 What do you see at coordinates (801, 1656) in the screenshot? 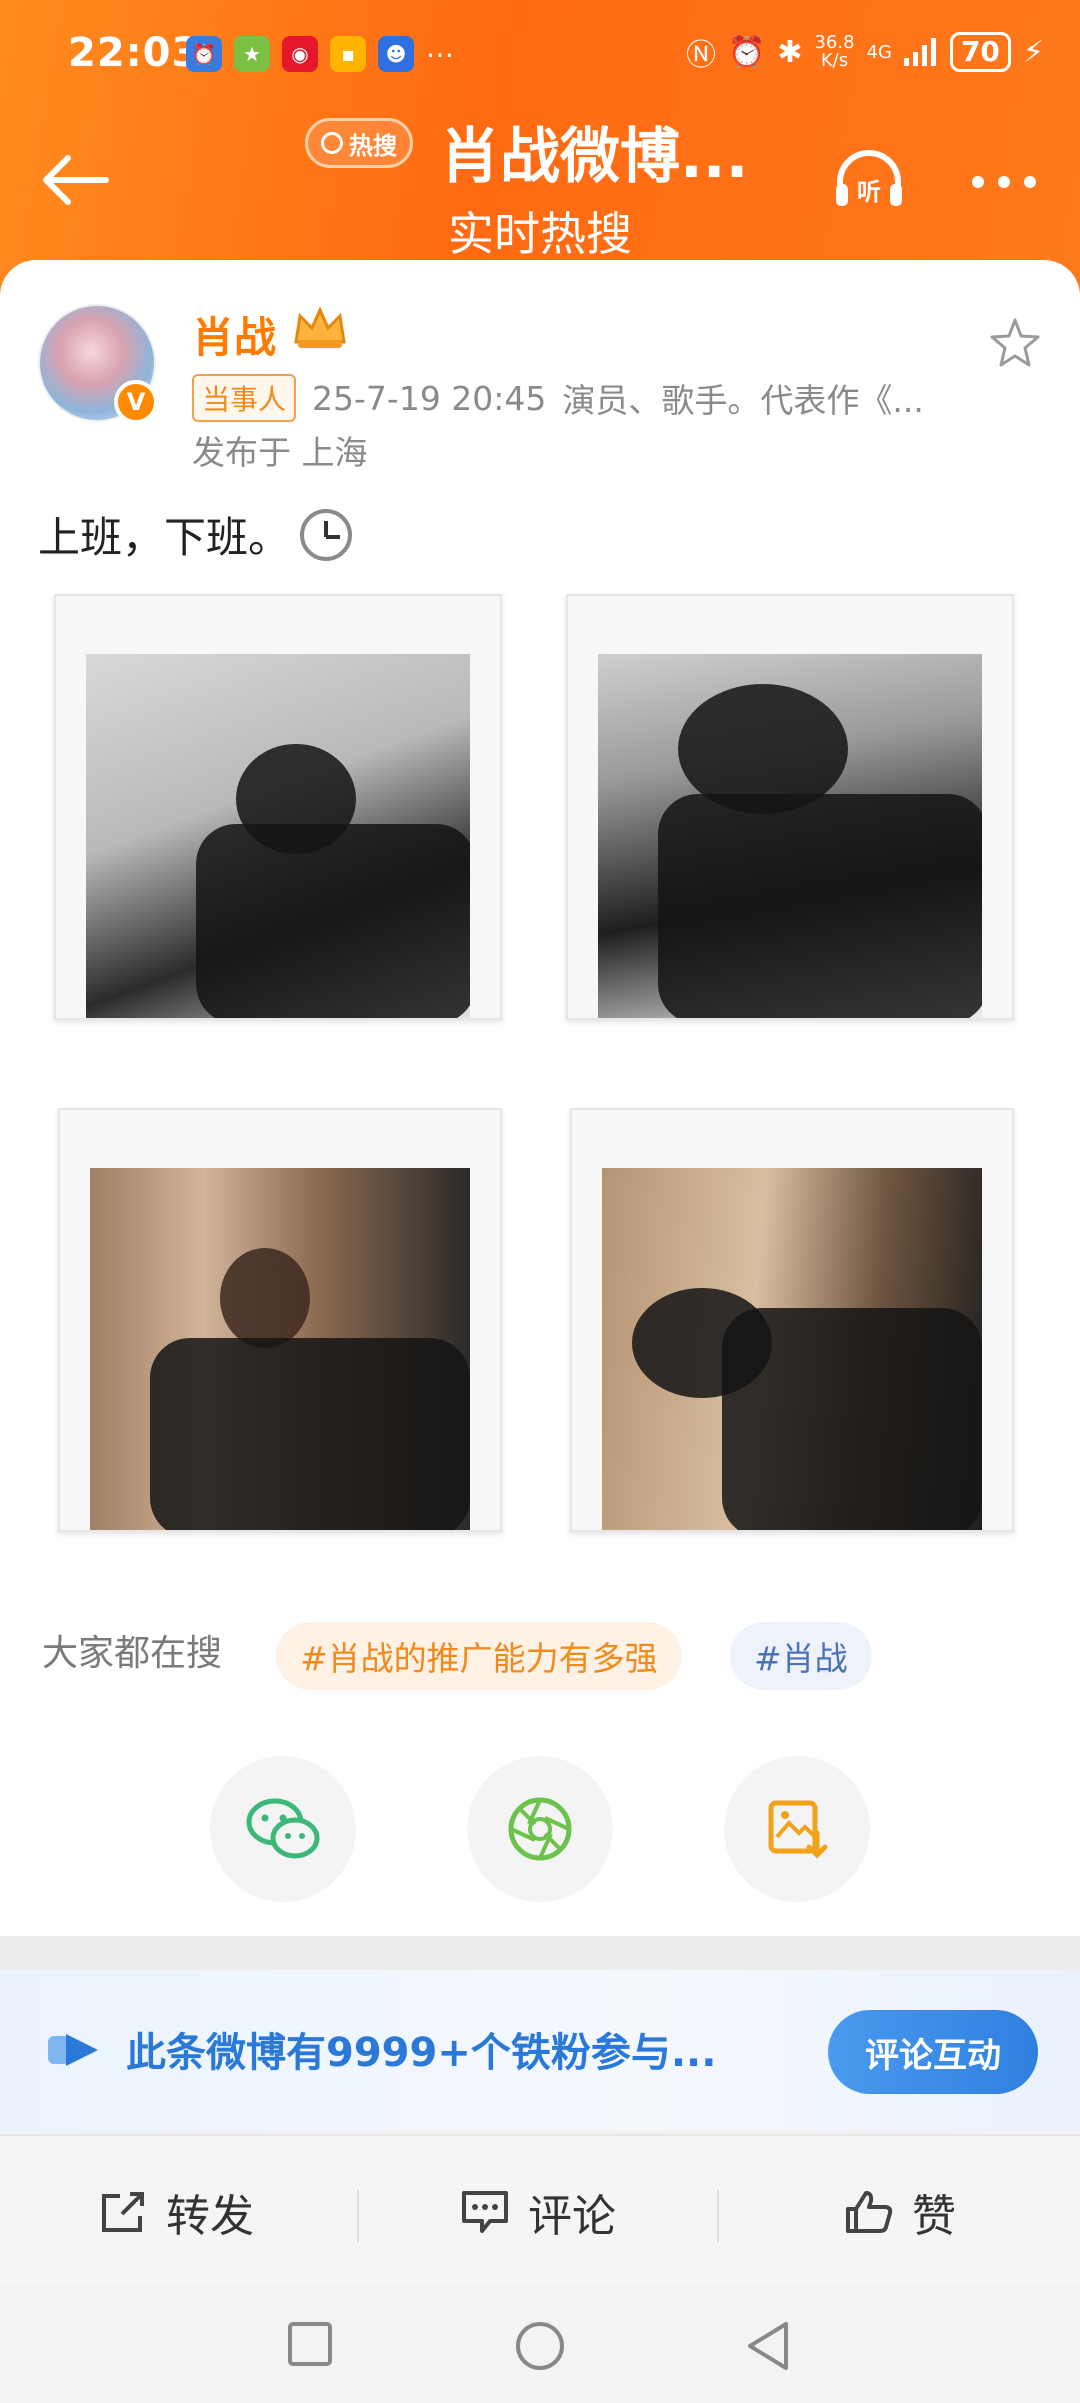
I see `trending-tag-2: #肖战` at bounding box center [801, 1656].